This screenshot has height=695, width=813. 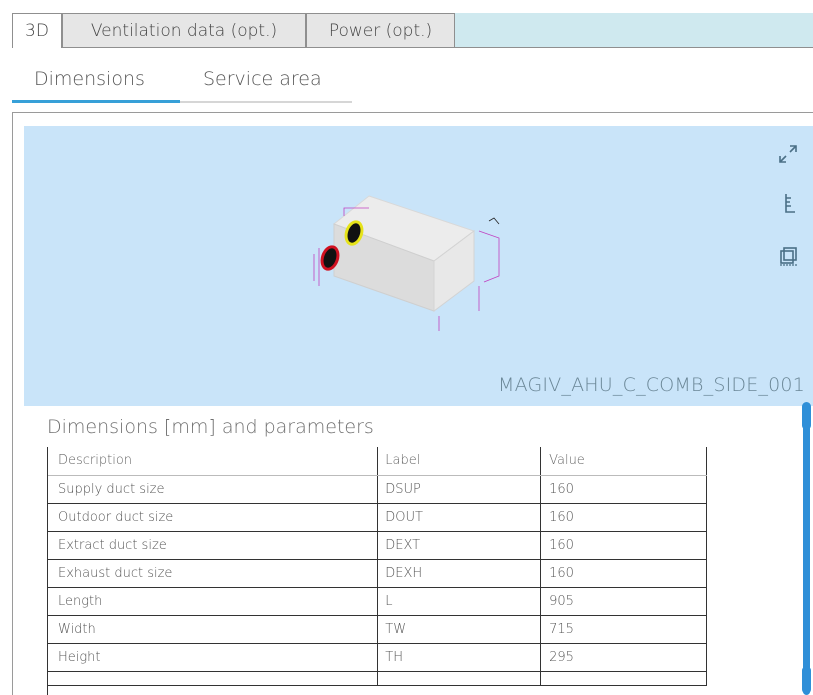 I want to click on cell-label: DSUP, so click(x=459, y=489).